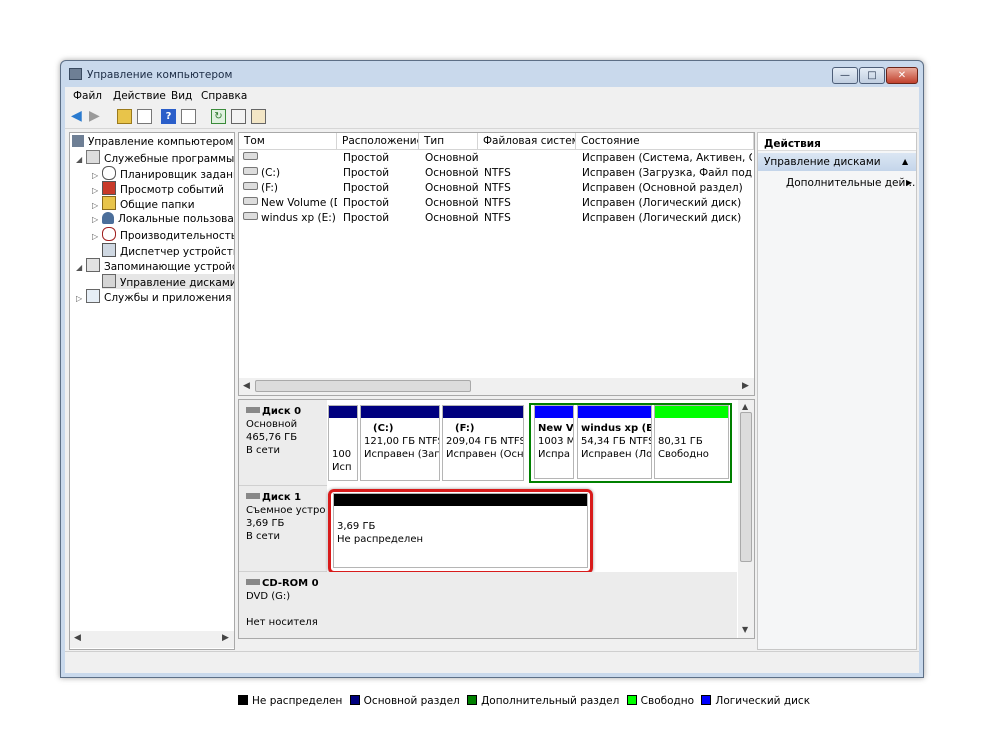 This screenshot has height=737, width=984. What do you see at coordinates (168, 250) in the screenshot?
I see `tree-device-manager: Диспетчер устройств` at bounding box center [168, 250].